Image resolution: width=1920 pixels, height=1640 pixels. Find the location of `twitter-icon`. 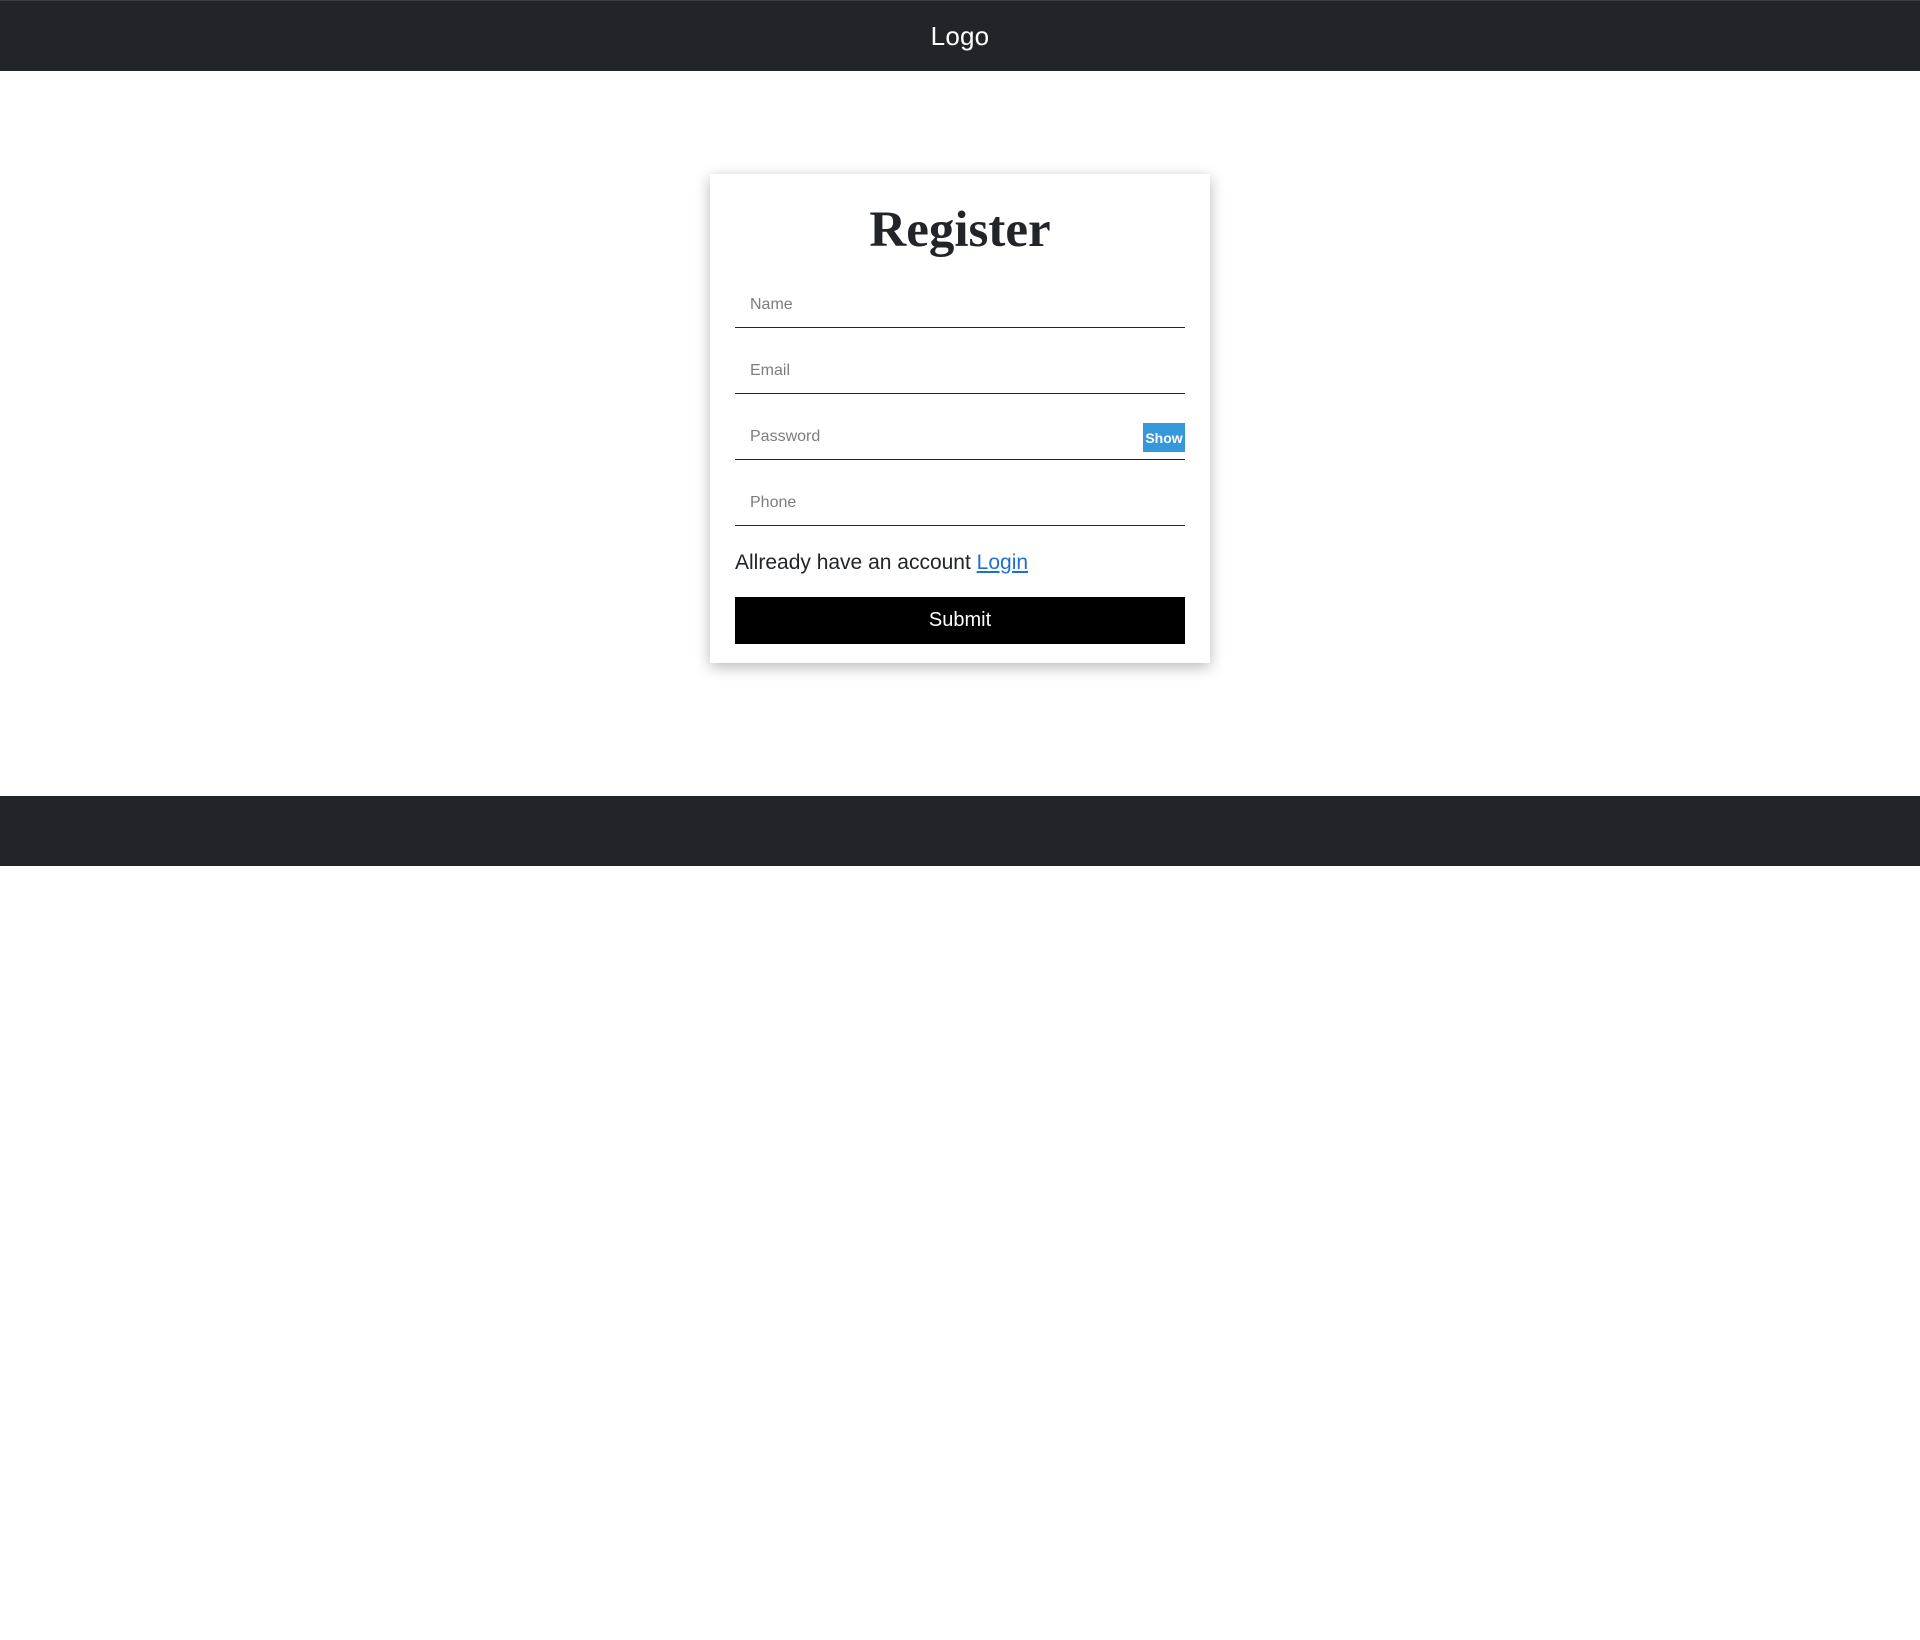

twitter-icon is located at coordinates (1682, 1627).